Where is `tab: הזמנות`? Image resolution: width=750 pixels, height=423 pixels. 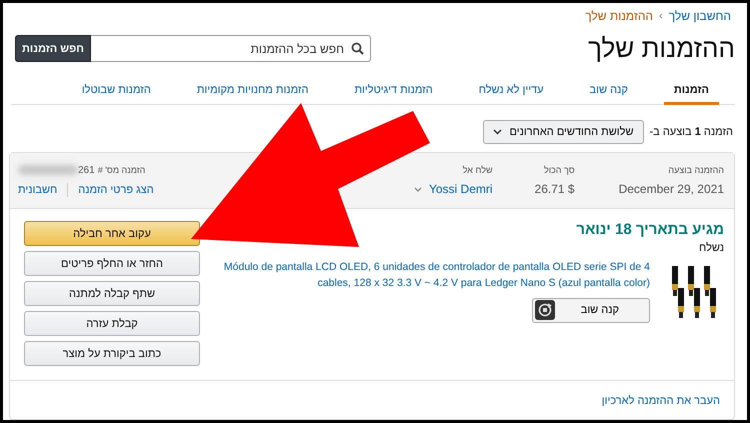 tab: הזמנות is located at coordinates (691, 94).